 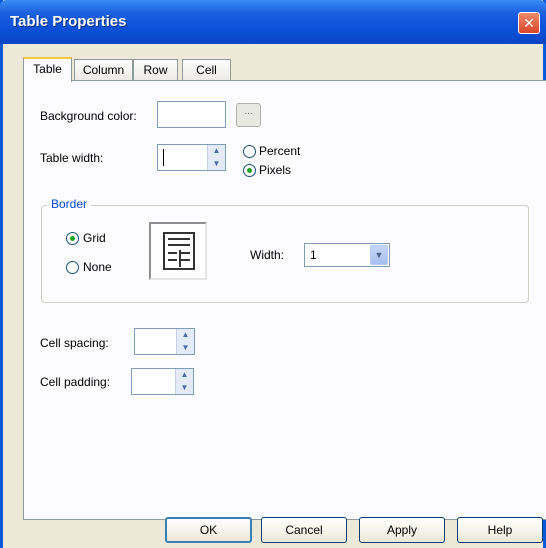 What do you see at coordinates (69, 204) in the screenshot?
I see `border-group-legend: Border` at bounding box center [69, 204].